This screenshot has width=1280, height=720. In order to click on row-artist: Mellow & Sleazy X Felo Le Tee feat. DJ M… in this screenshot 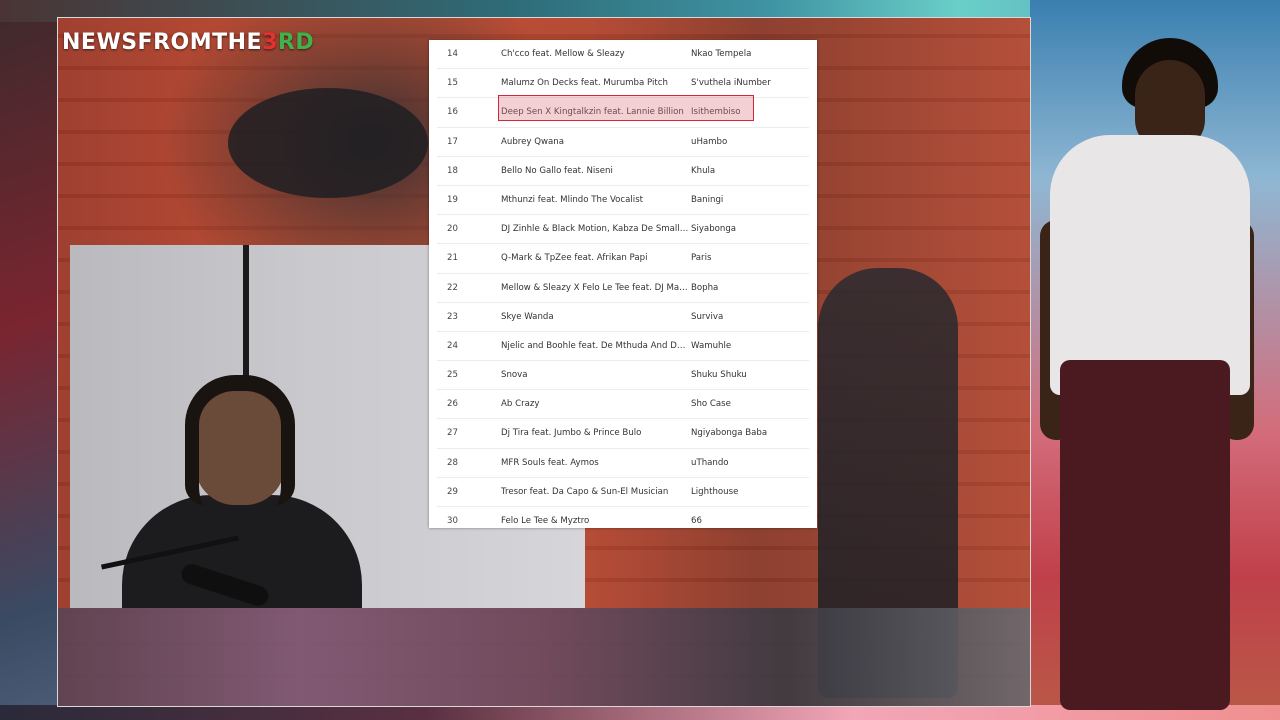, I will do `click(595, 287)`.